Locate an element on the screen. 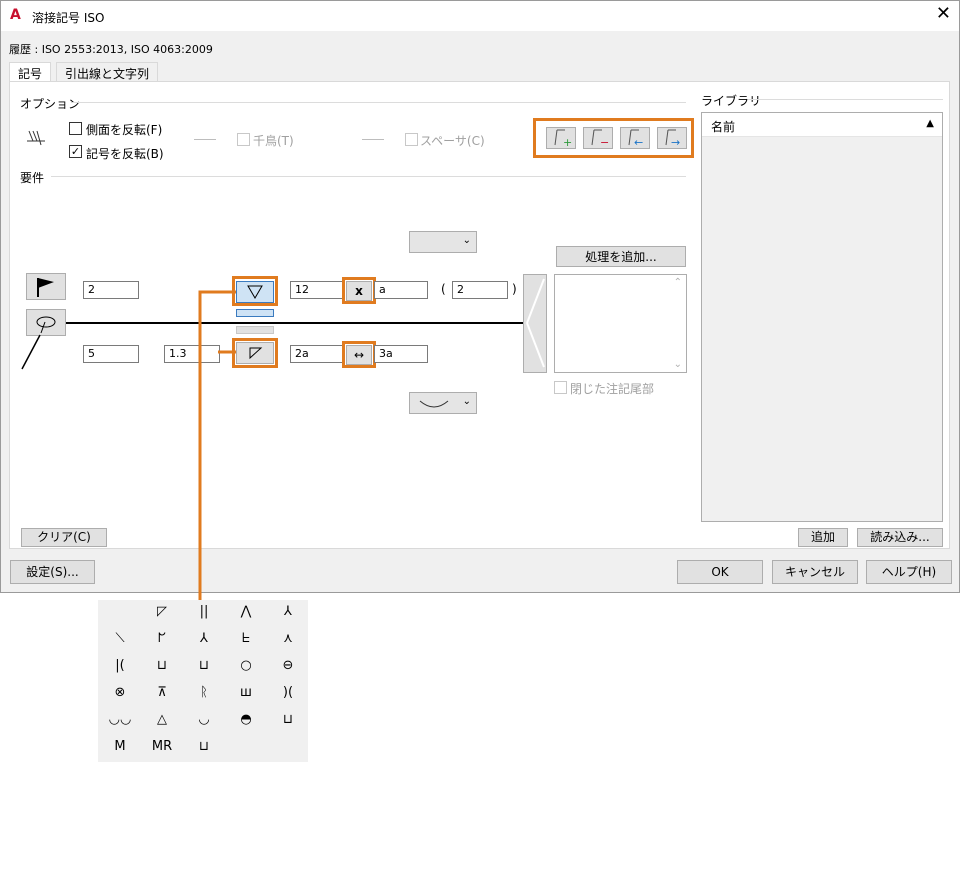 Image resolution: width=960 pixels, height=888 pixels. flip-side-label: 側面を反転(F) is located at coordinates (124, 130).